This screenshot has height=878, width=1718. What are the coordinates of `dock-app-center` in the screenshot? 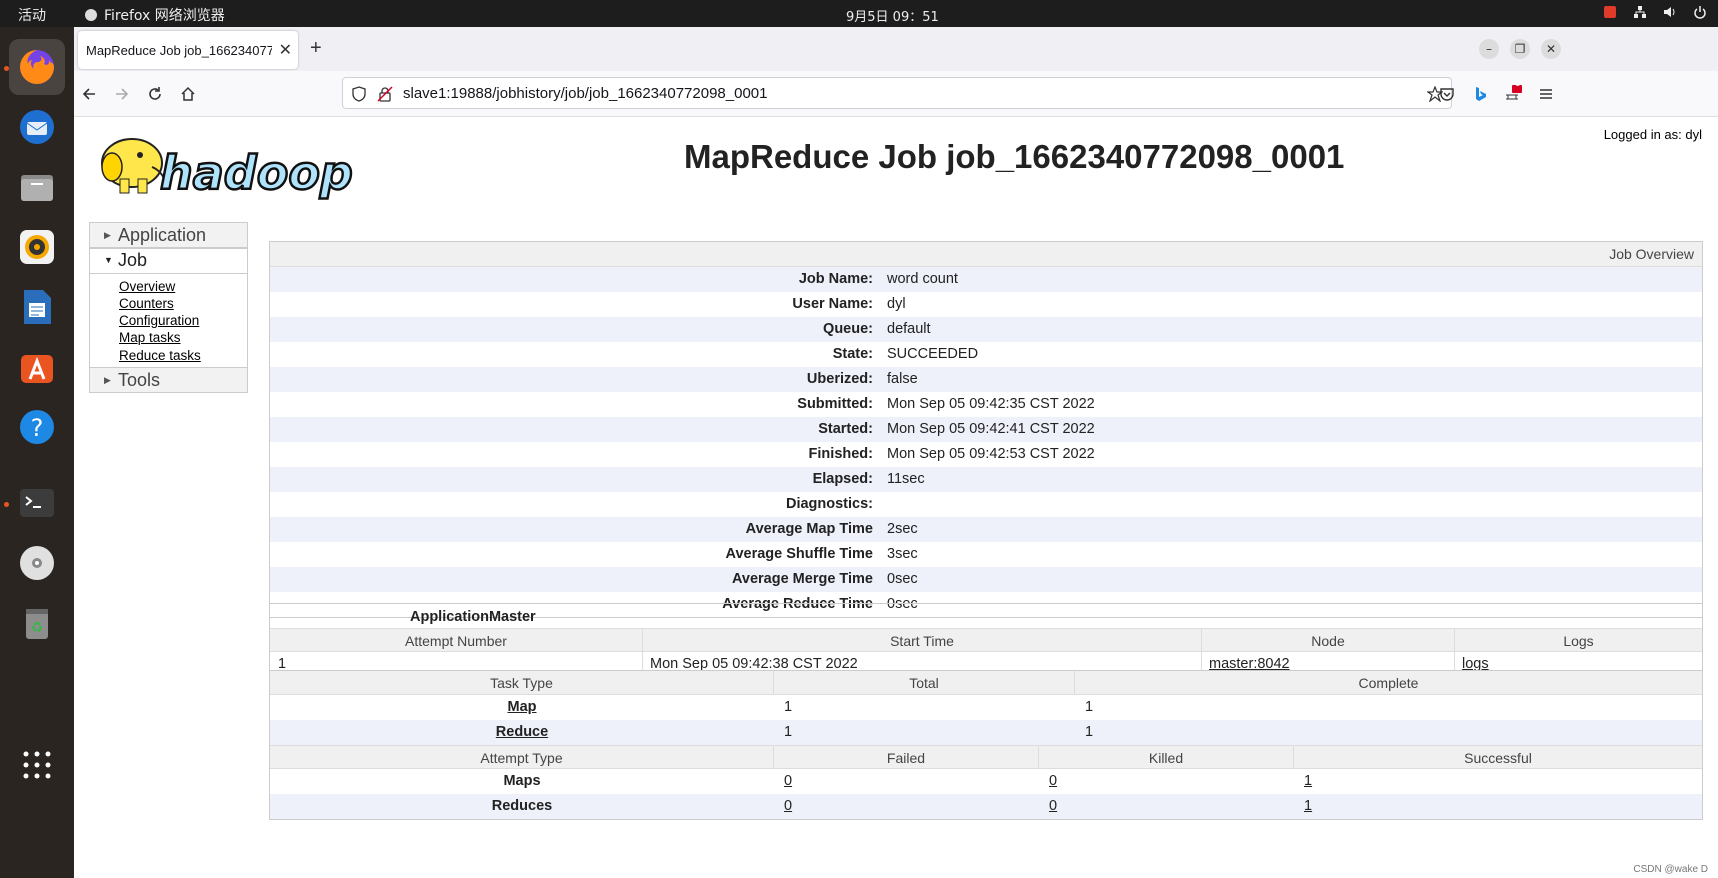 It's located at (37, 367).